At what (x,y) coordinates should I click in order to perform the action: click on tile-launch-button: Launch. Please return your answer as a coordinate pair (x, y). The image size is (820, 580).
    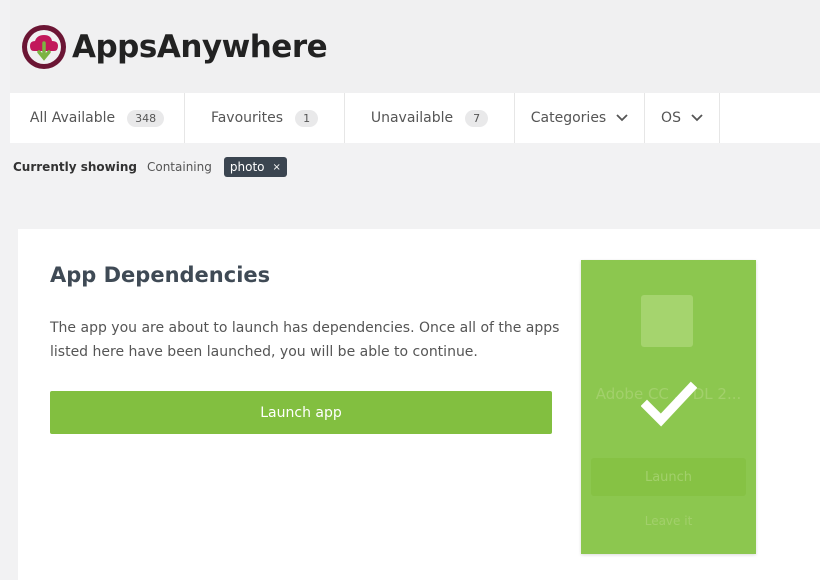
    Looking at the image, I should click on (668, 477).